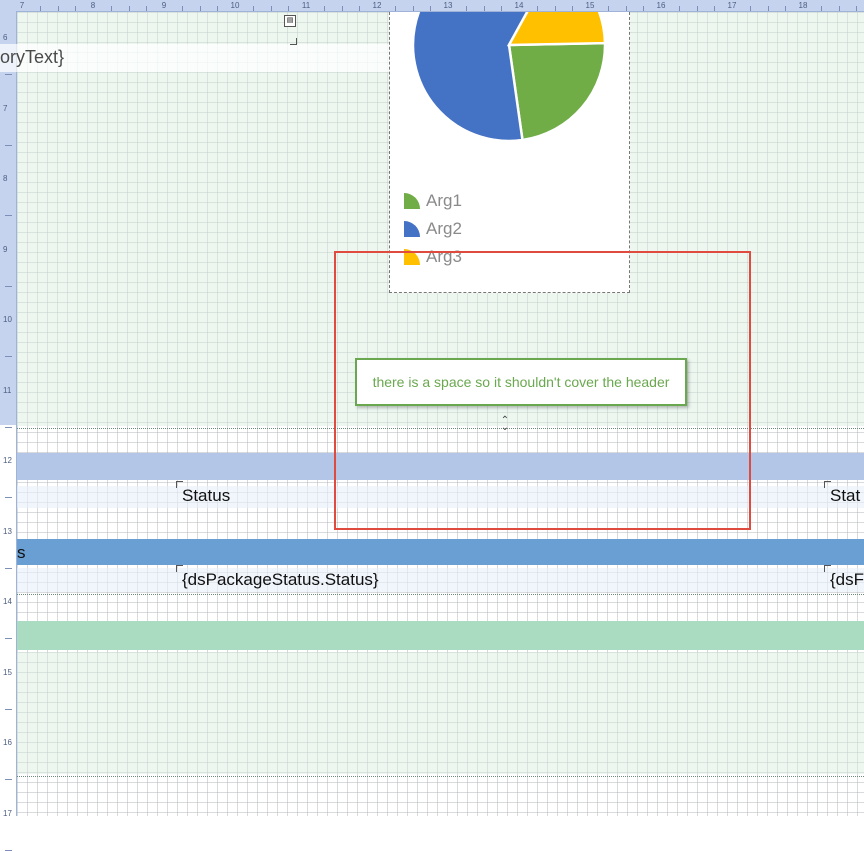  What do you see at coordinates (290, 21) in the screenshot?
I see `smart-tag-icon: ▤` at bounding box center [290, 21].